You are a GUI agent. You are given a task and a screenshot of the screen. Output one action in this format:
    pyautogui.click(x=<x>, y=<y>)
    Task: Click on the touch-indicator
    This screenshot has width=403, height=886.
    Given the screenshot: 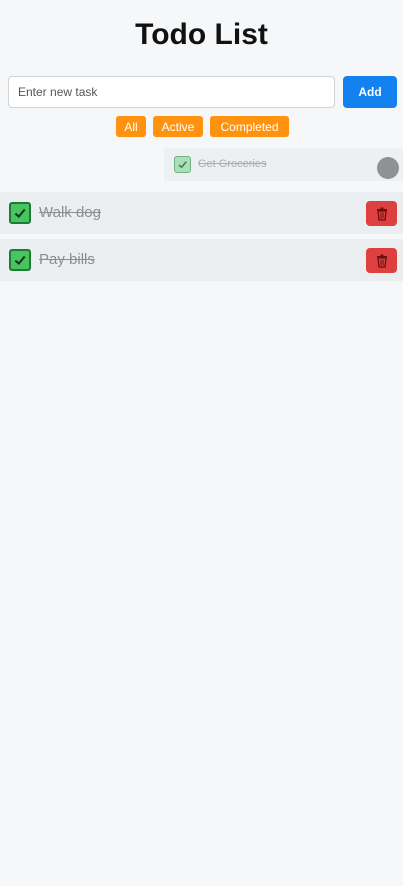 What is the action you would take?
    pyautogui.click(x=388, y=168)
    